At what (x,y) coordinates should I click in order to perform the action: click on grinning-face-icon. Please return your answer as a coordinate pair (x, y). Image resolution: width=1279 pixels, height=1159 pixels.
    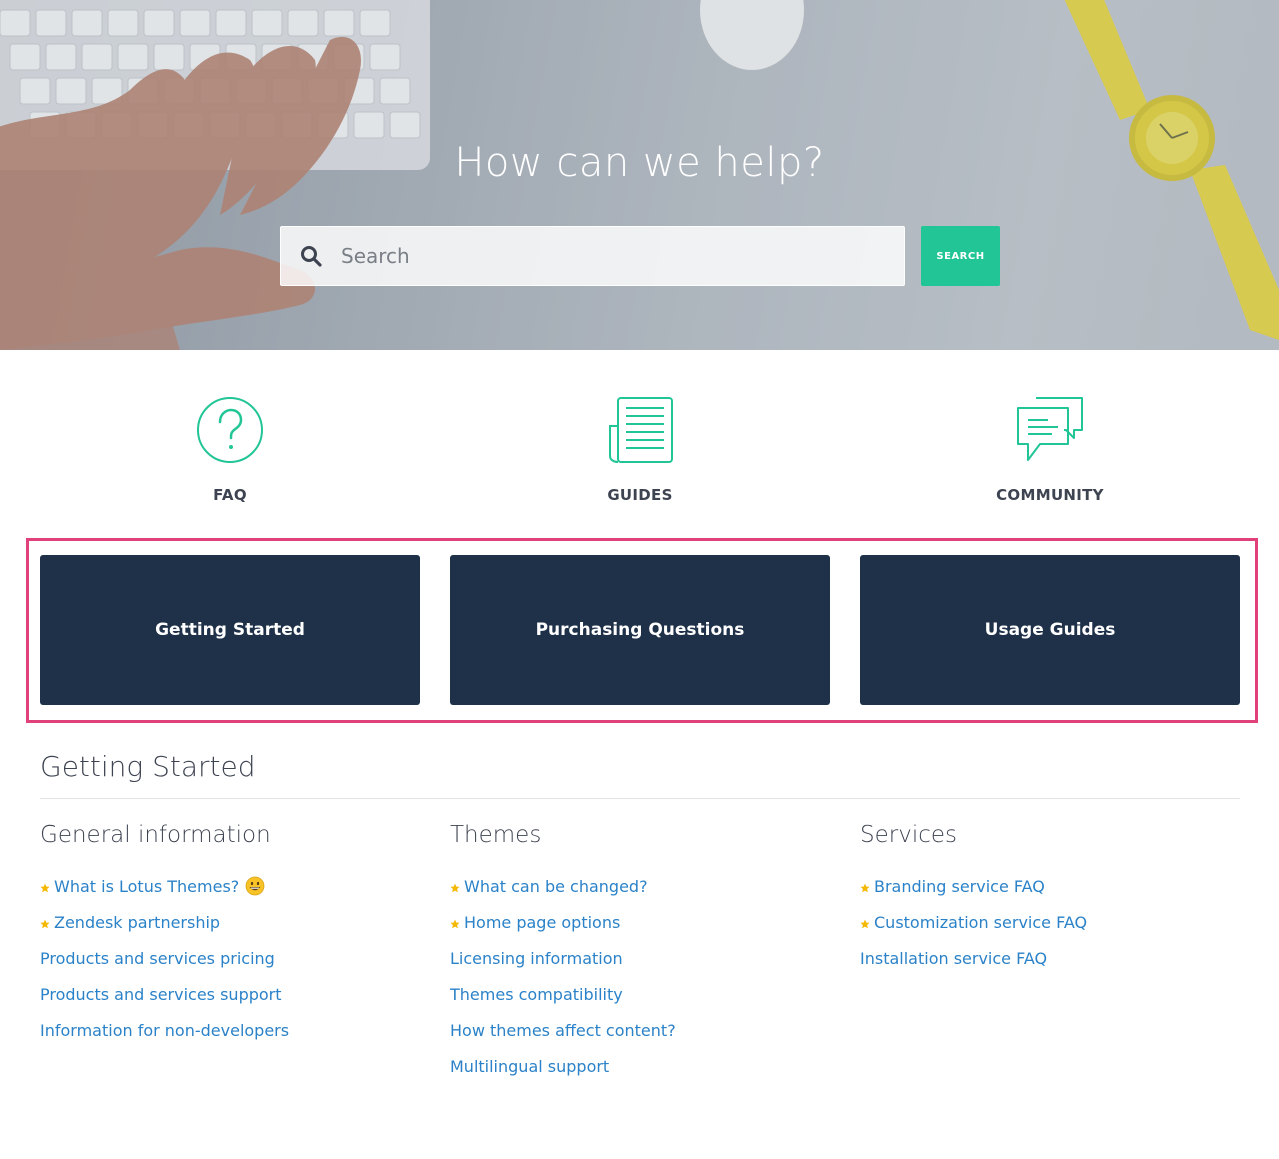
    Looking at the image, I should click on (255, 886).